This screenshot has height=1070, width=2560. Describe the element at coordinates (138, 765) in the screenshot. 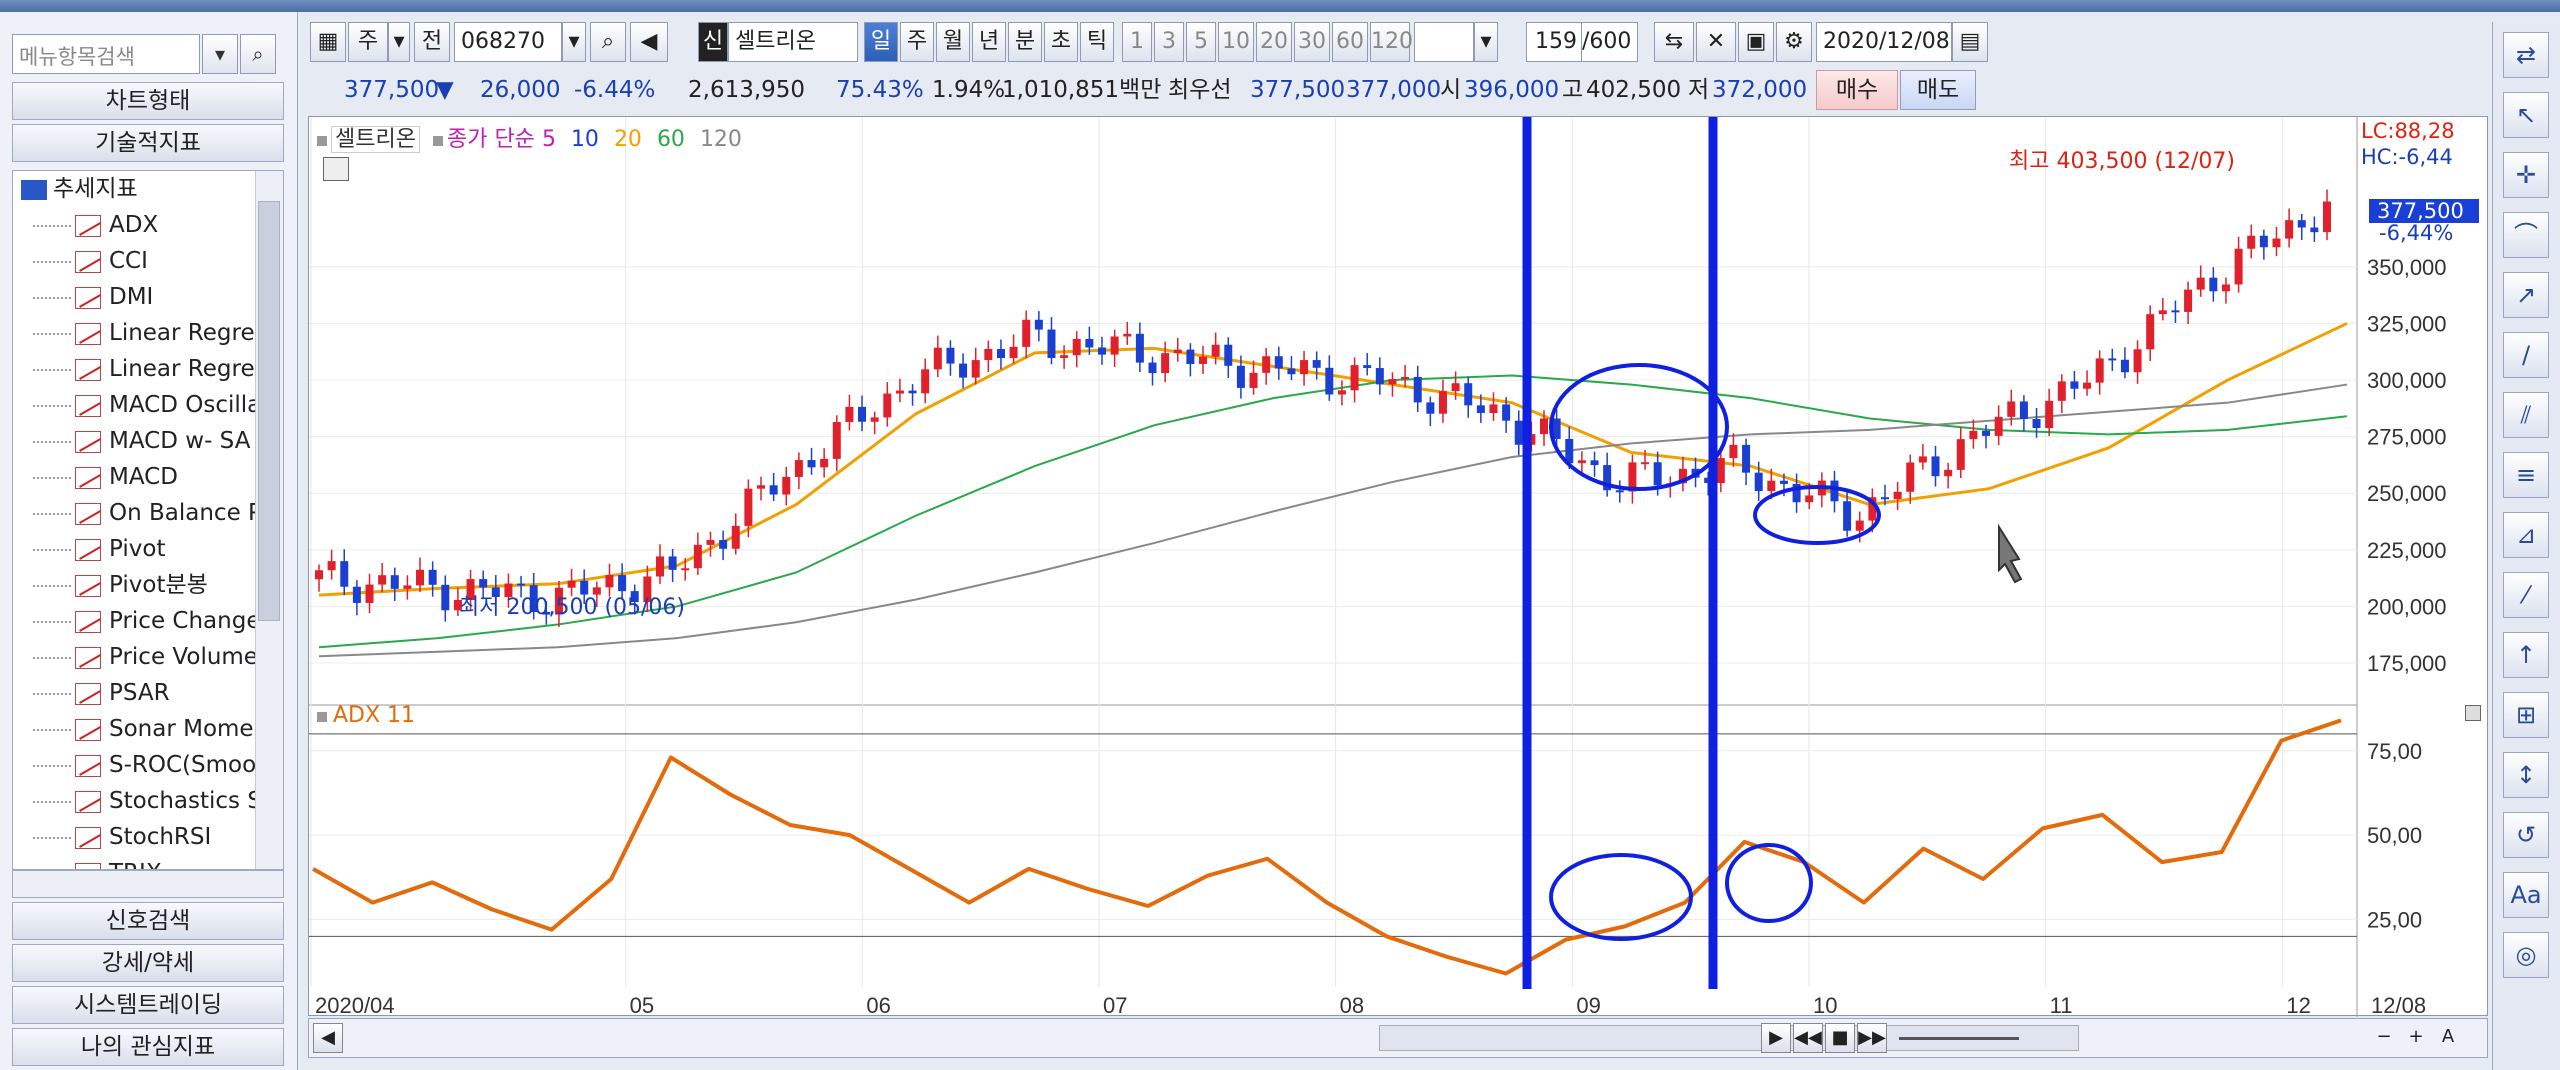

I see `tree-item: S-ROC(Smoo` at that location.